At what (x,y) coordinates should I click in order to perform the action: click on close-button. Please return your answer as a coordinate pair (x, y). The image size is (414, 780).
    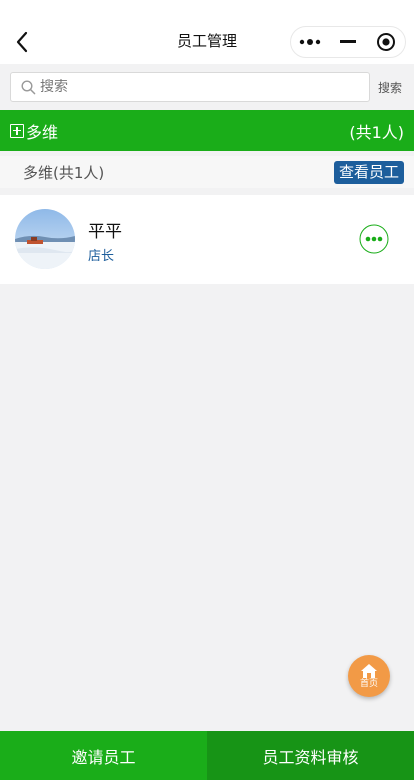
    Looking at the image, I should click on (386, 42).